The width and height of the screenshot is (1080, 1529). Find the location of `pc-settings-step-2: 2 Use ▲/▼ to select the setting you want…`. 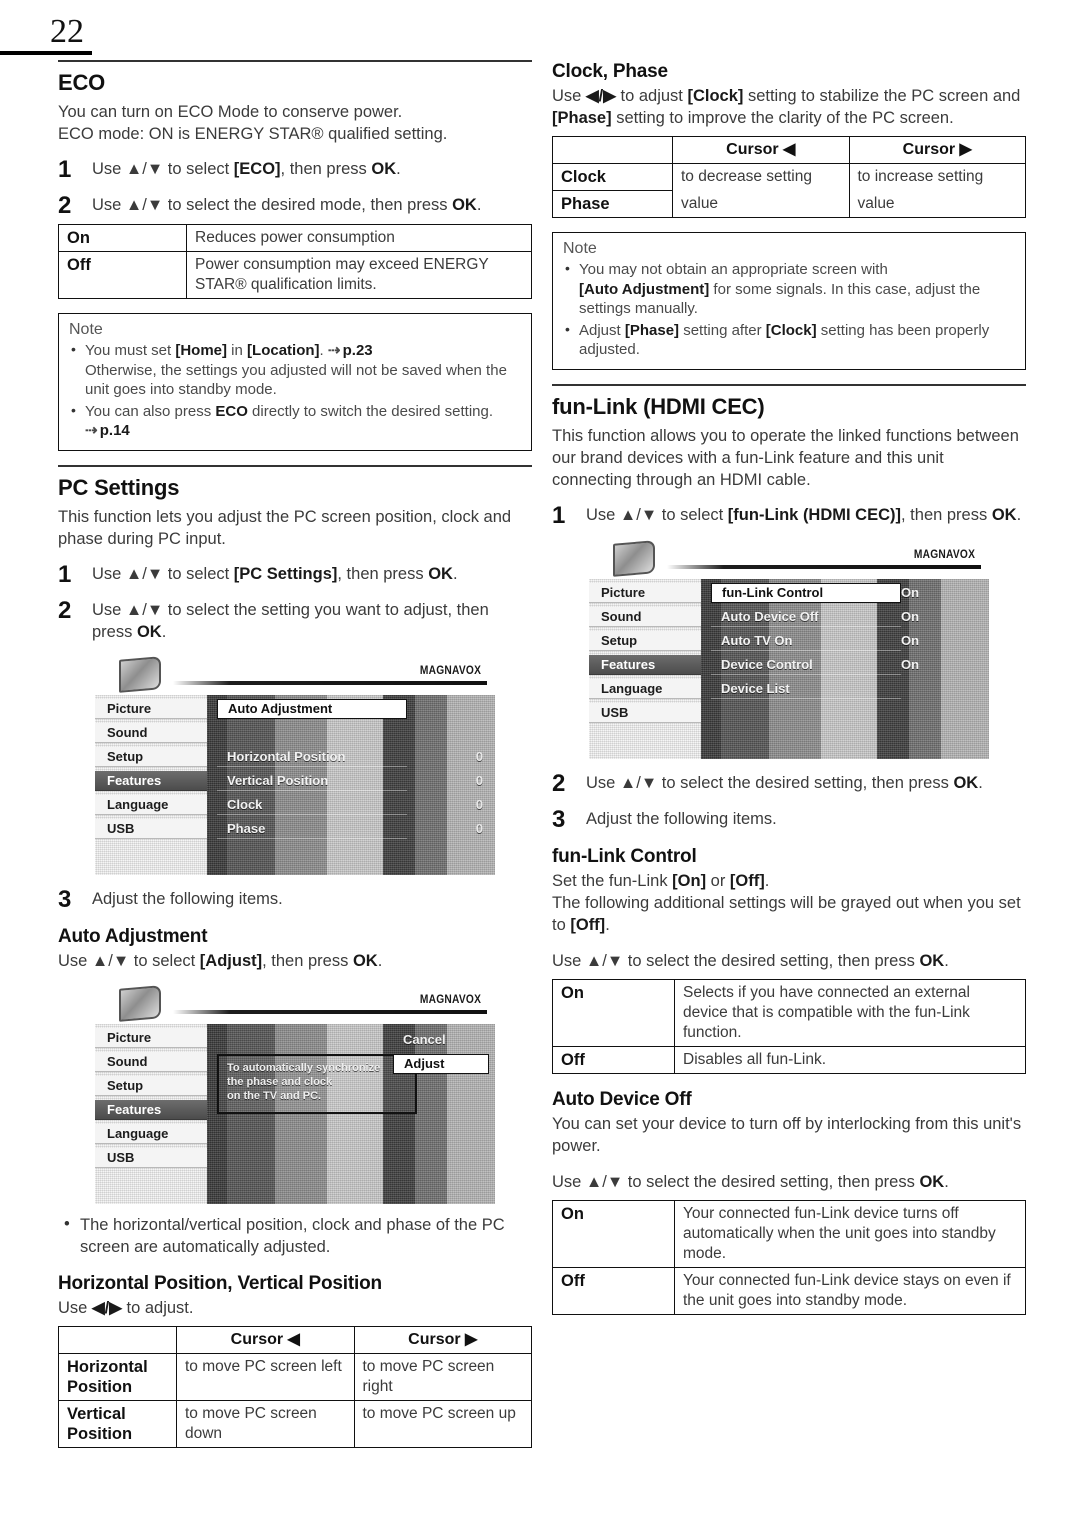

pc-settings-step-2: 2 Use ▲/▼ to select the setting you want… is located at coordinates (295, 619).